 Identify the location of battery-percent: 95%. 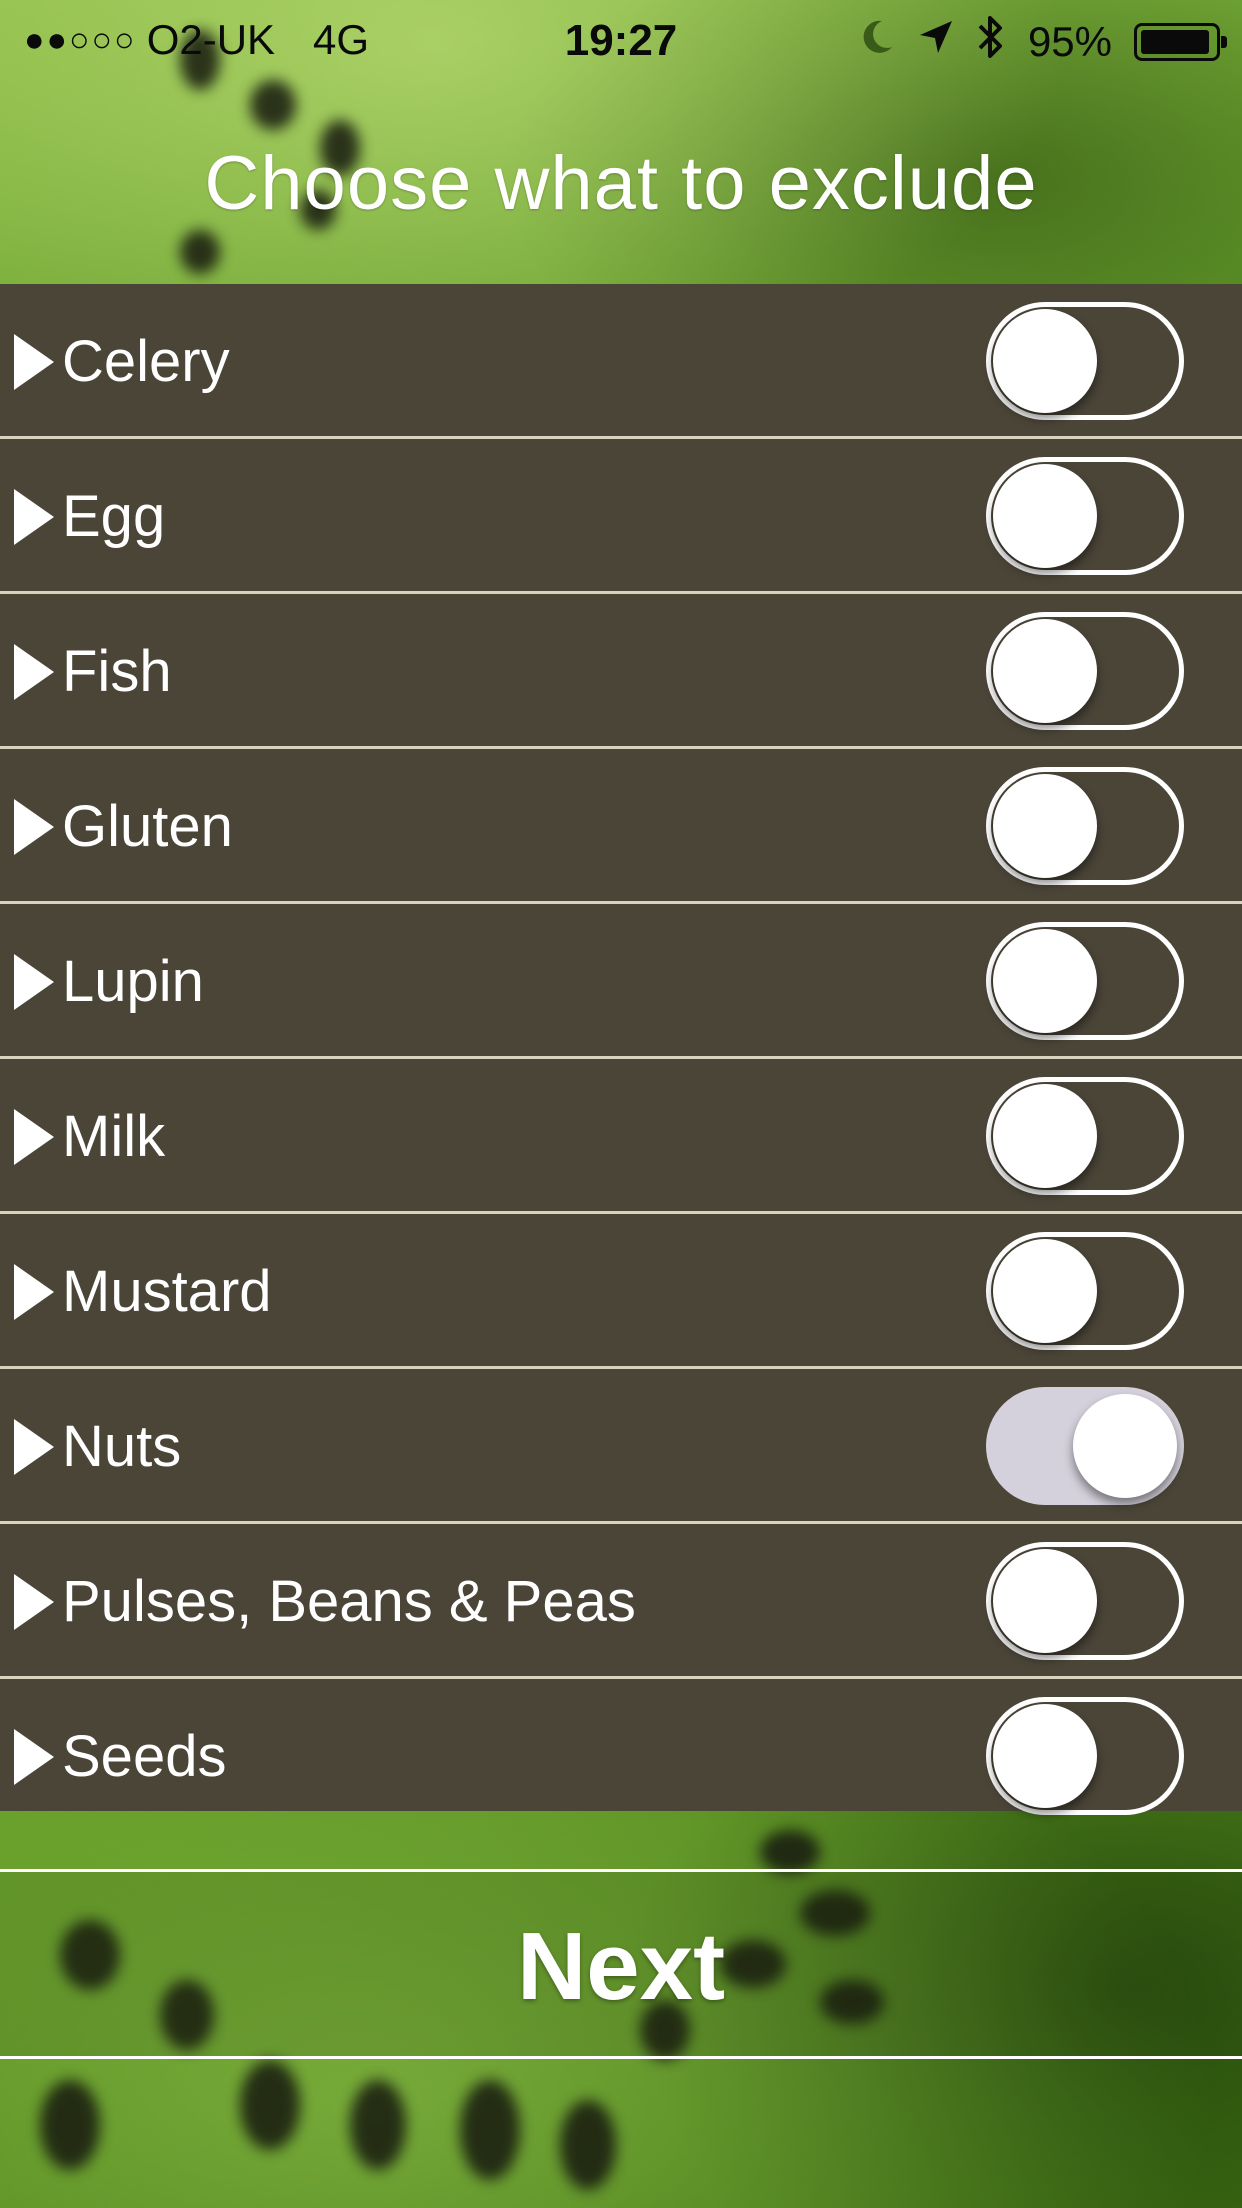
(1069, 41).